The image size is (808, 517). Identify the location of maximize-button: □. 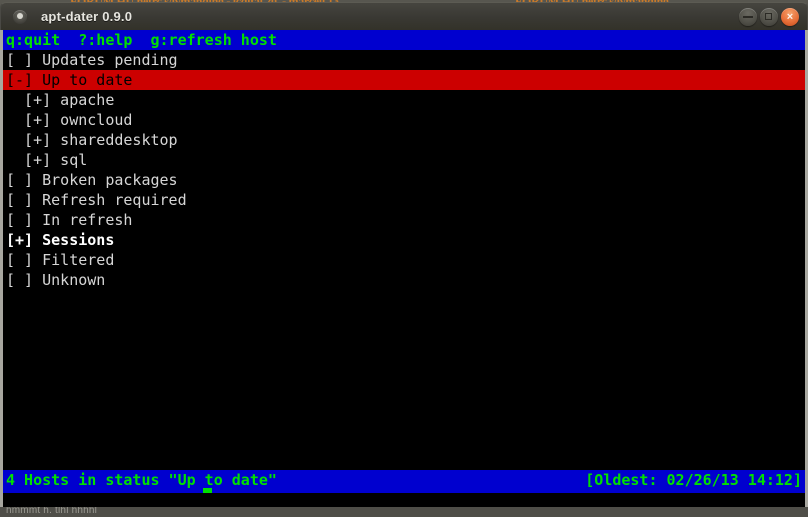
(769, 17).